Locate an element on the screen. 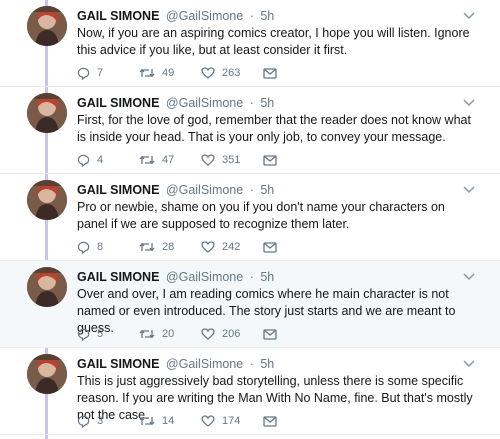 The height and width of the screenshot is (439, 500). tweet-actions: 8 28 242 is located at coordinates (178, 247).